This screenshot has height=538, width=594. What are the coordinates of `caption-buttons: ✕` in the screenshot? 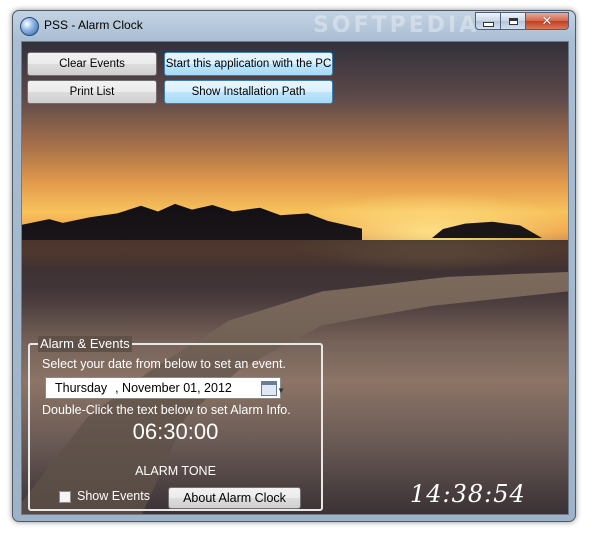 It's located at (522, 21).